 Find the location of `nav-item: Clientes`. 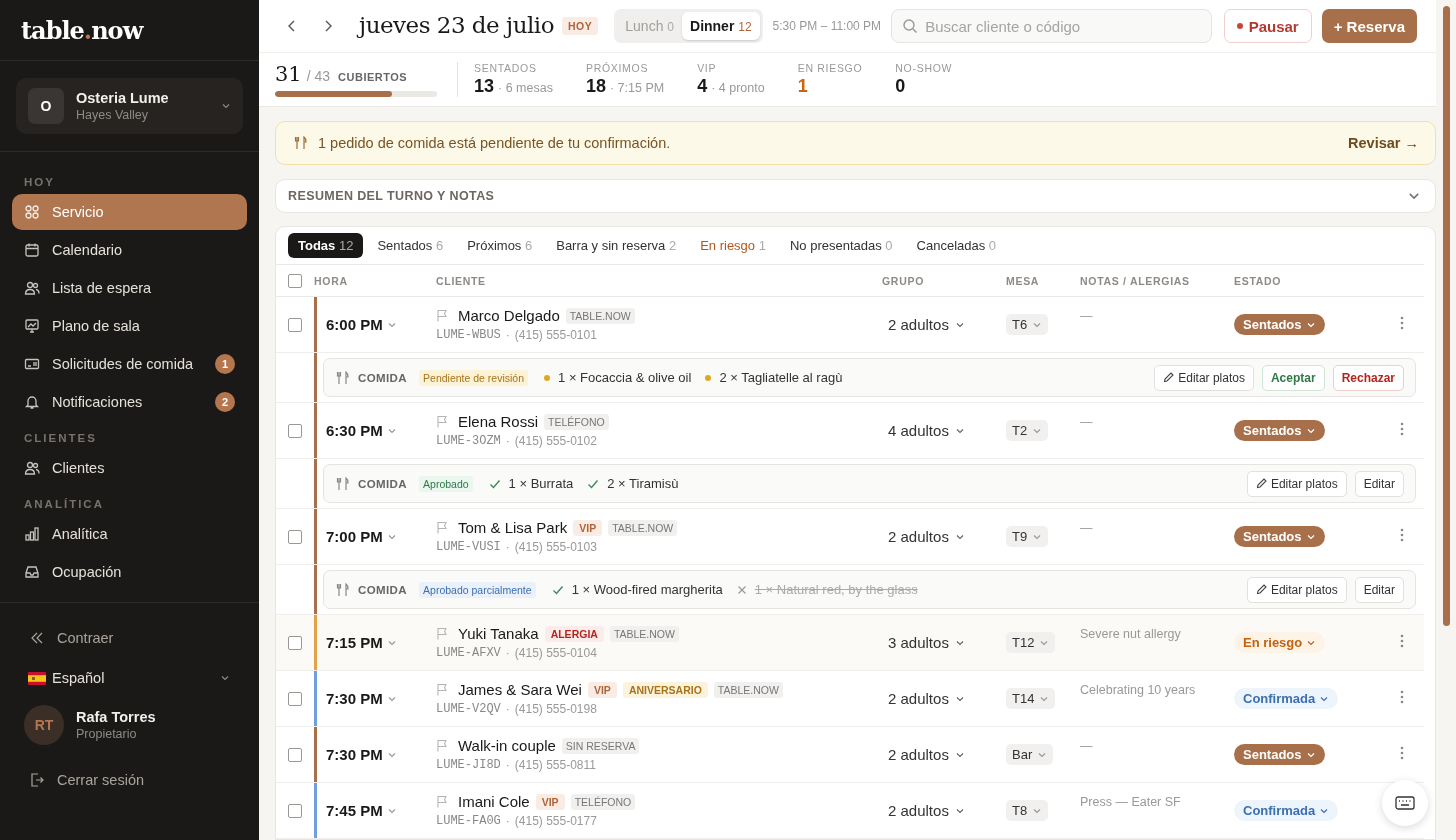

nav-item: Clientes is located at coordinates (129, 468).